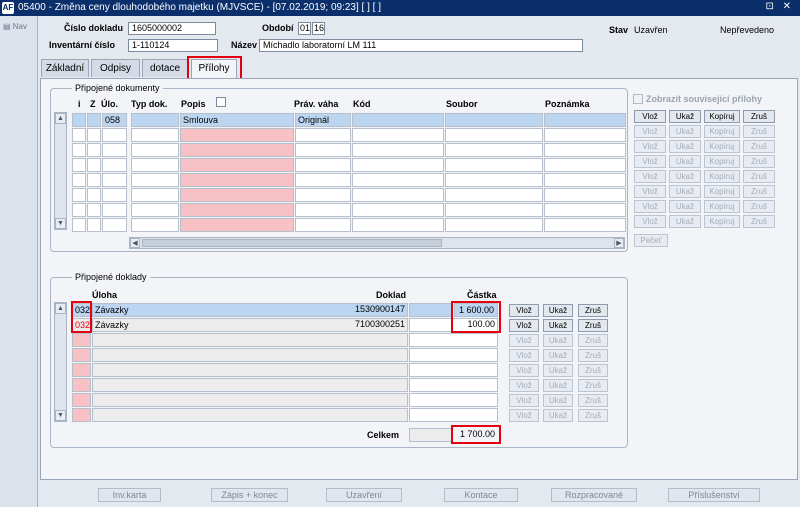  I want to click on scroll-down-icon: ▼, so click(60, 415).